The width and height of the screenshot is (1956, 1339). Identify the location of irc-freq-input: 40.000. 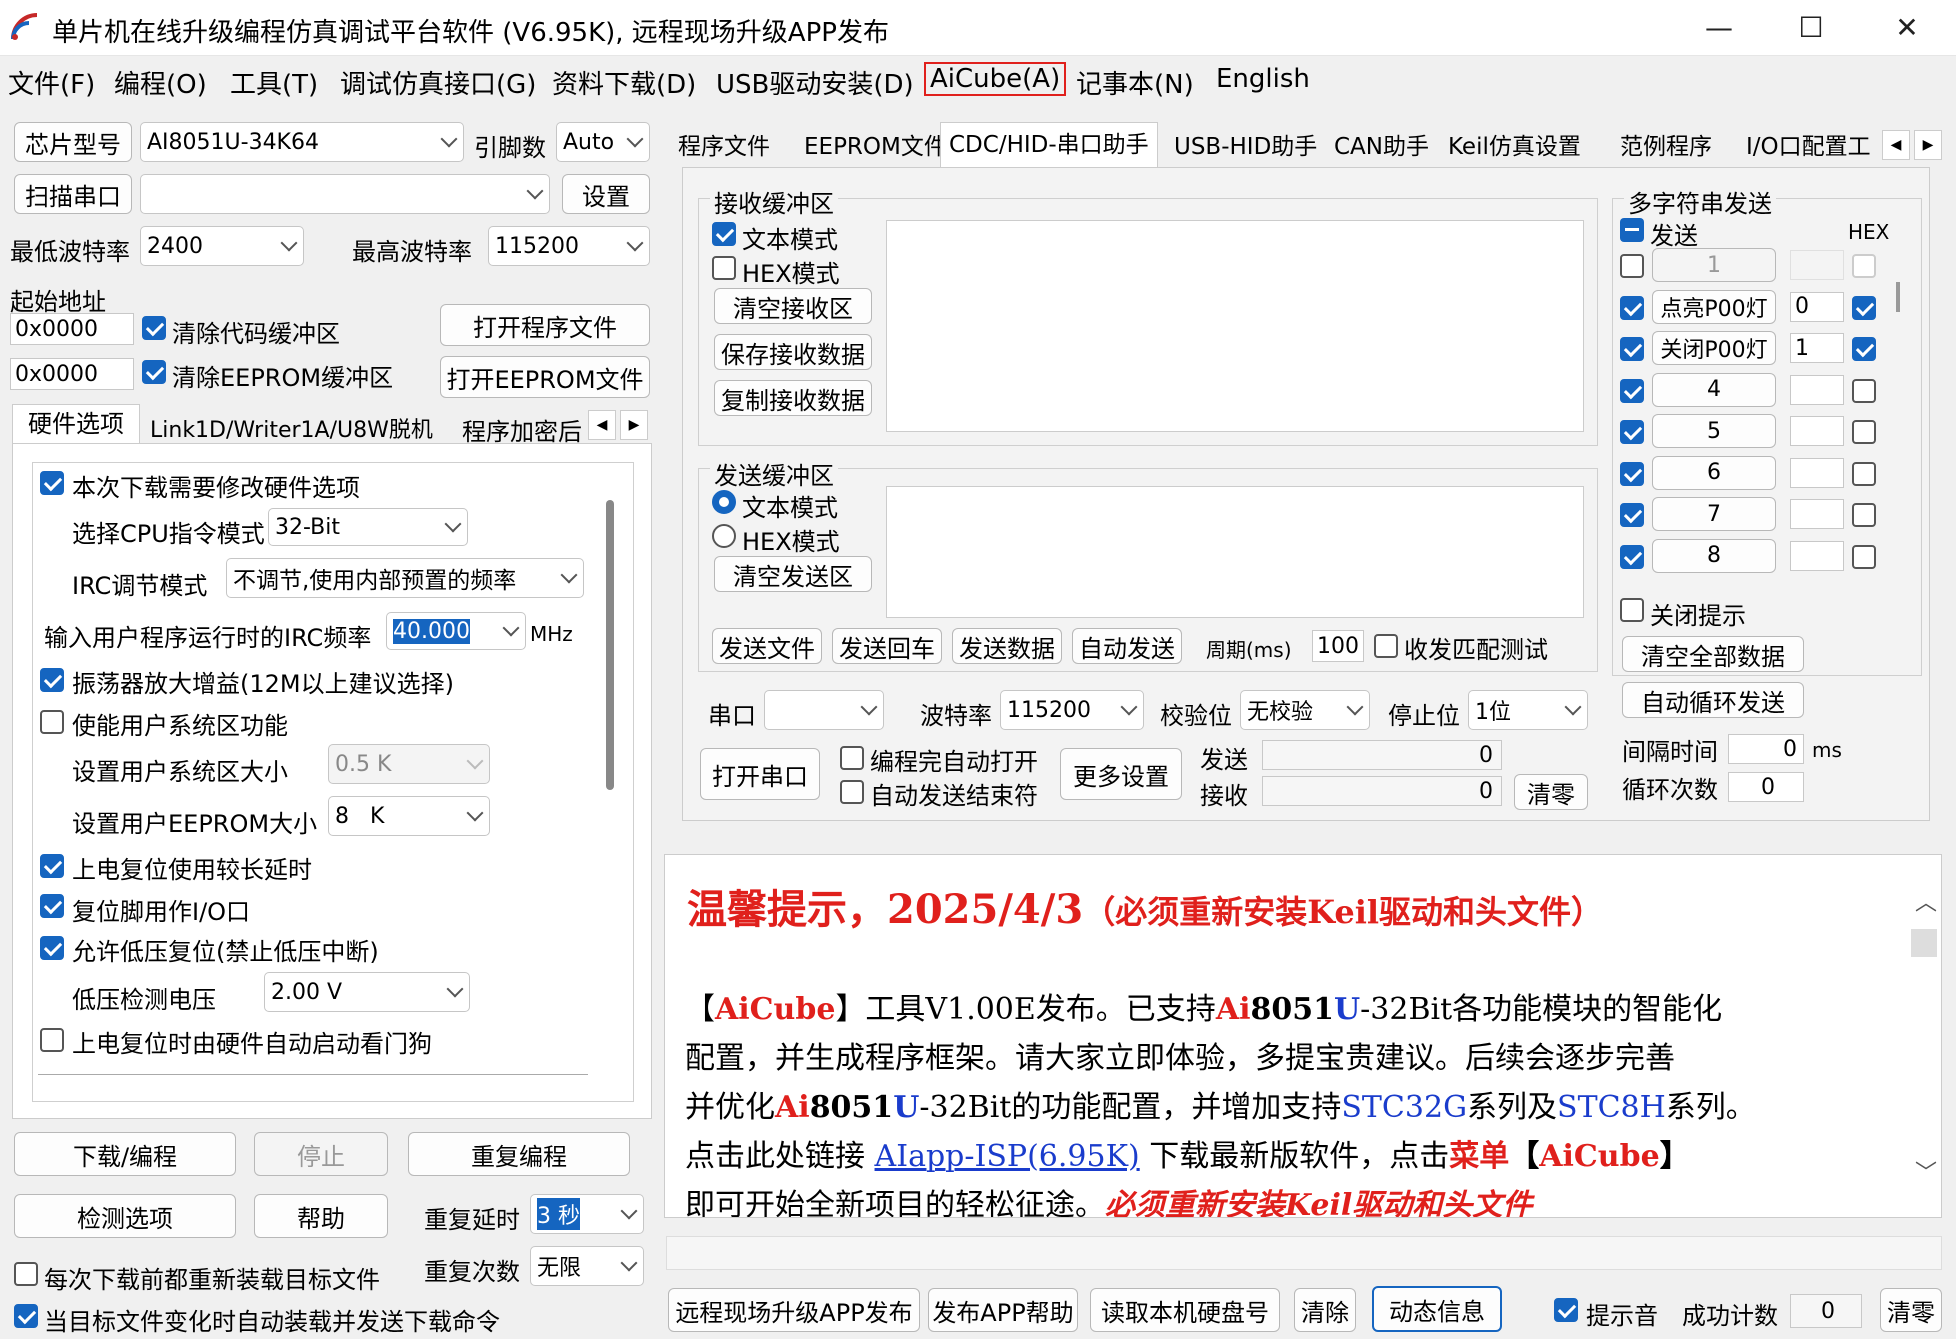
(456, 631).